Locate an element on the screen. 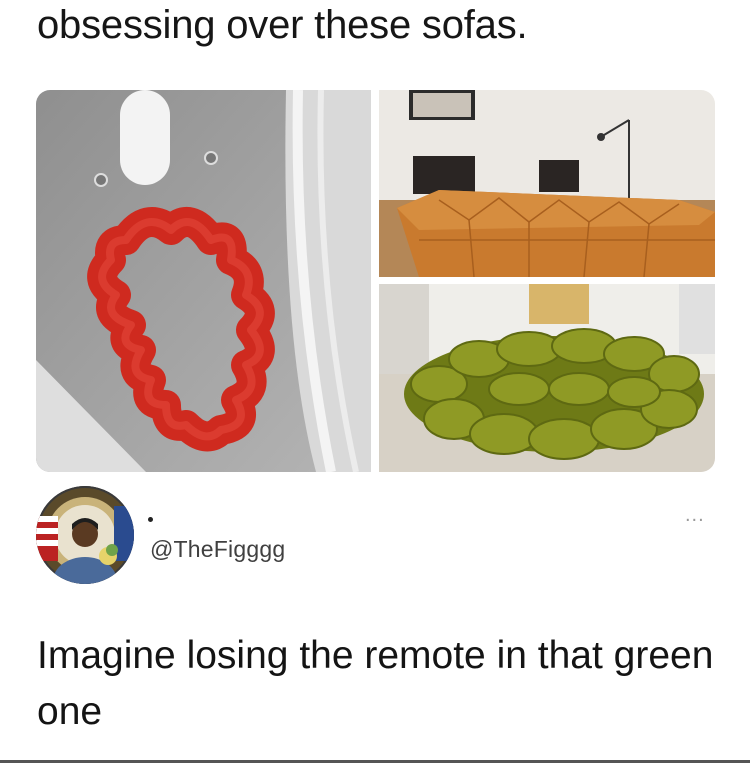 This screenshot has height=765, width=750. green-sofa-image is located at coordinates (547, 378).